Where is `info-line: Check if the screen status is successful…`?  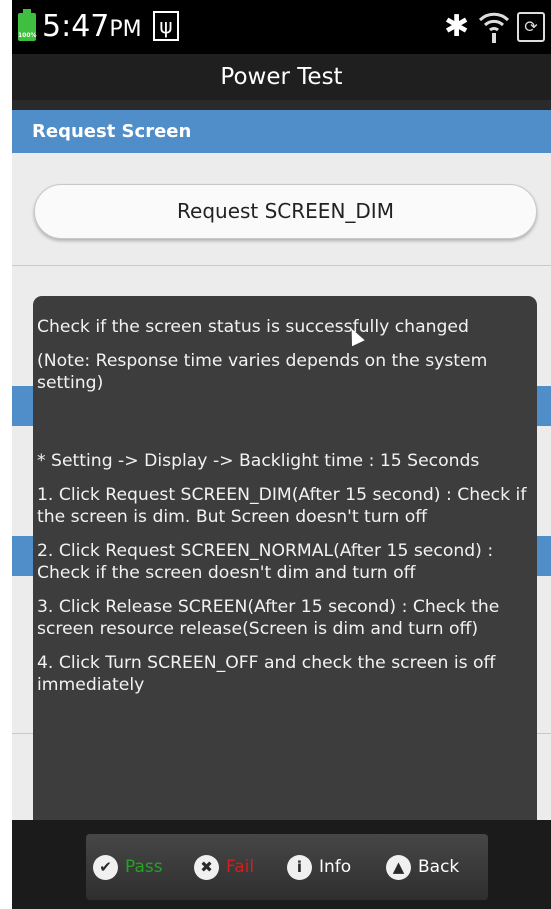 info-line: Check if the screen status is successful… is located at coordinates (253, 327).